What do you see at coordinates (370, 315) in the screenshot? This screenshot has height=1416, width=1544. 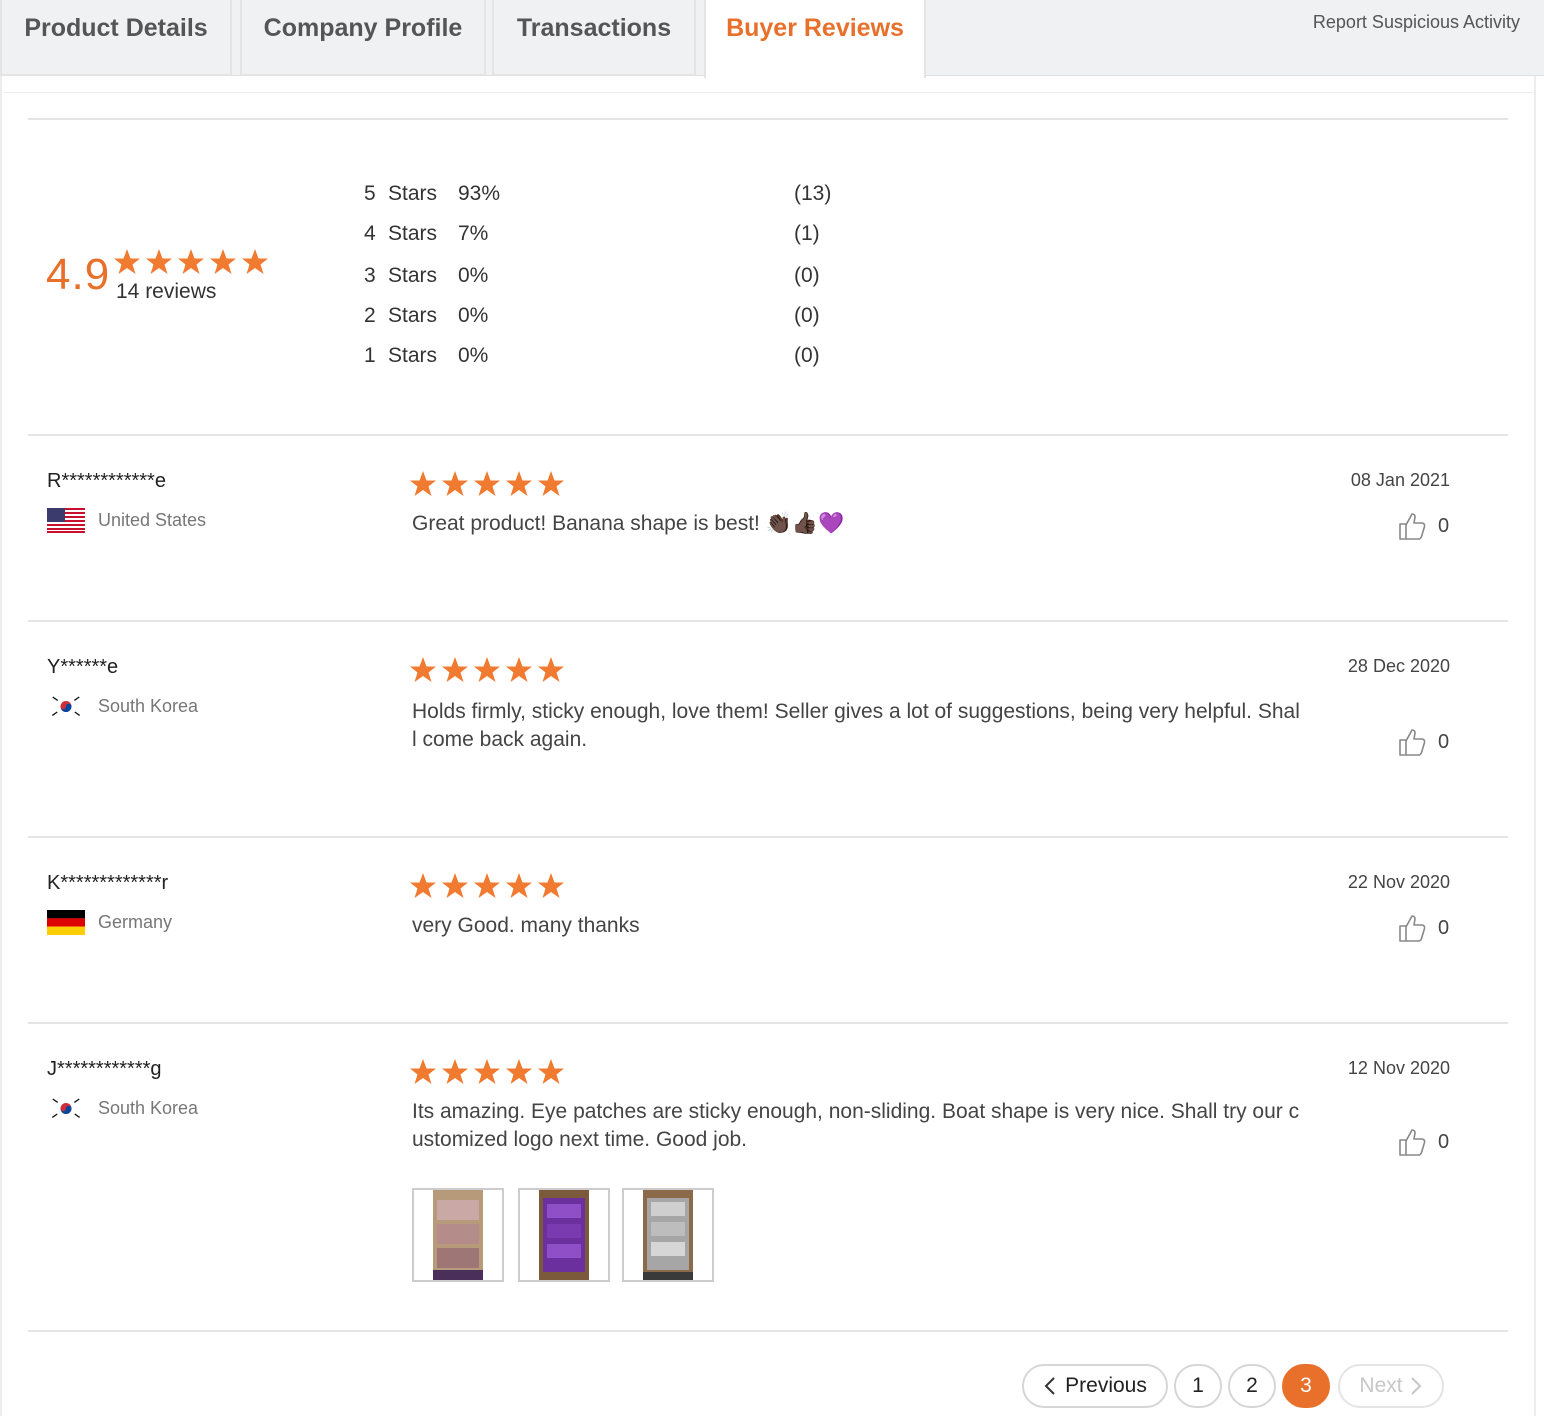 I see `star-level: 2` at bounding box center [370, 315].